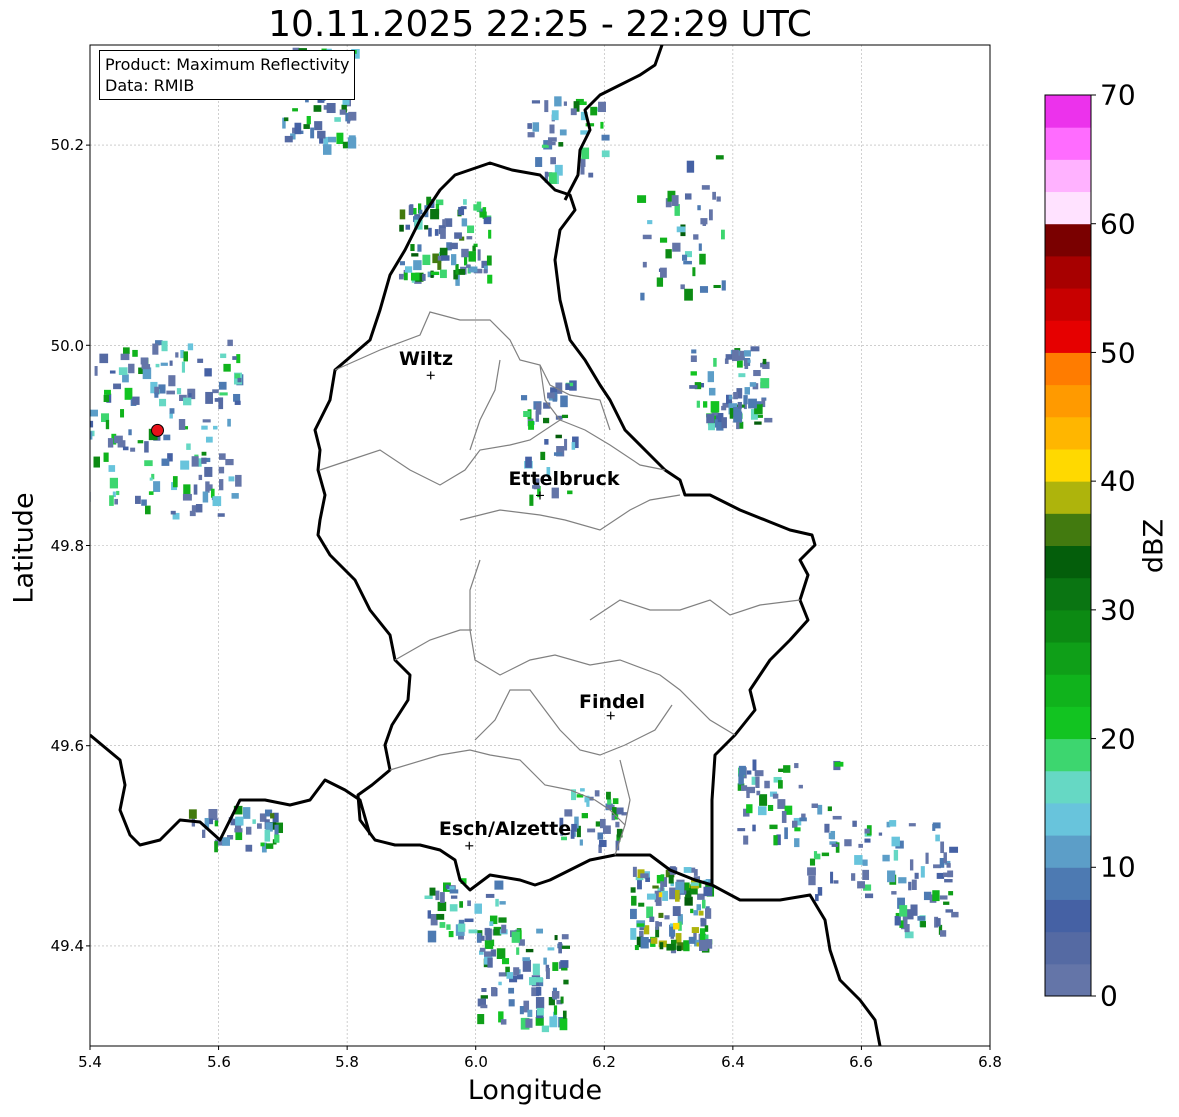 This screenshot has height=1117, width=1179. Describe the element at coordinates (1093, 545) in the screenshot. I see `colorbar-tick-marks` at that location.